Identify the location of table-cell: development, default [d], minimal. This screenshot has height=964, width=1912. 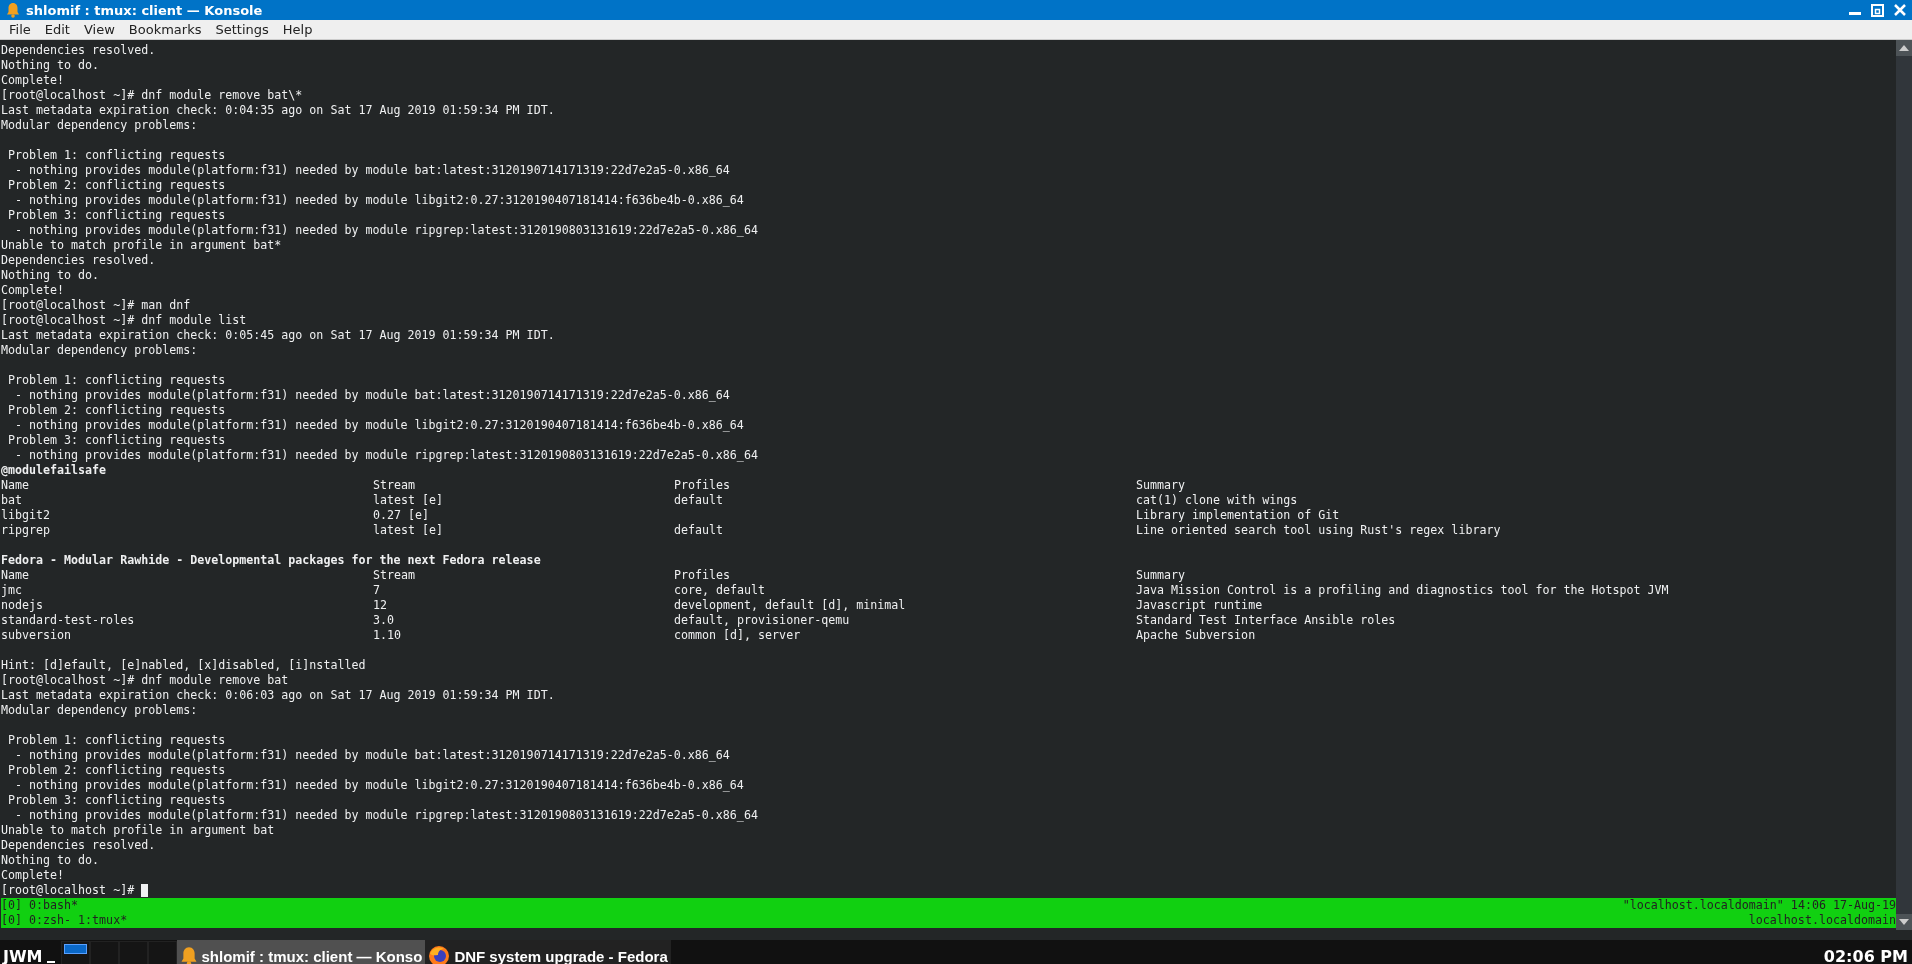
(790, 605).